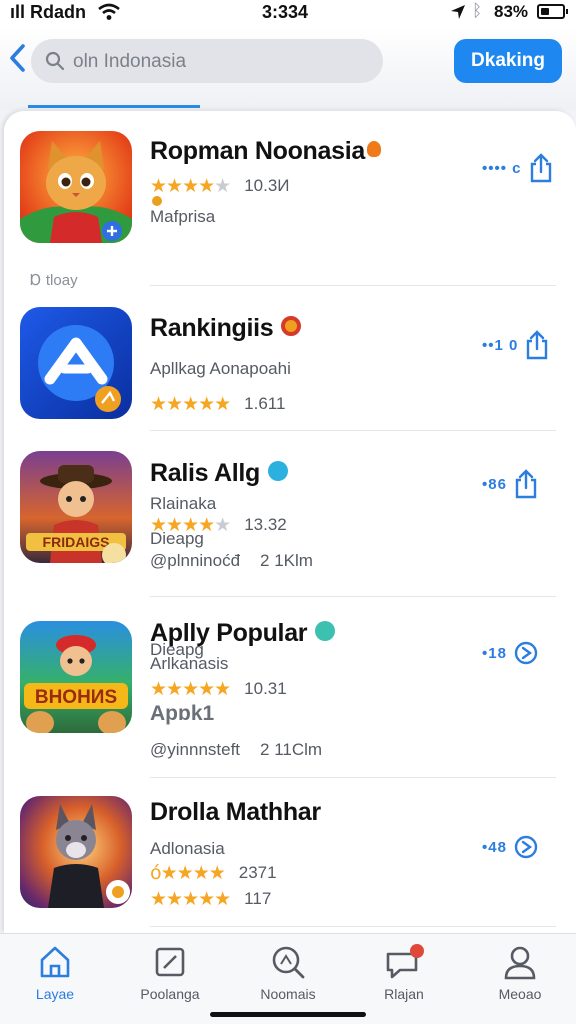 The image size is (576, 1024). What do you see at coordinates (477, 10) in the screenshot?
I see `bluetooth-icon: ᛒ` at bounding box center [477, 10].